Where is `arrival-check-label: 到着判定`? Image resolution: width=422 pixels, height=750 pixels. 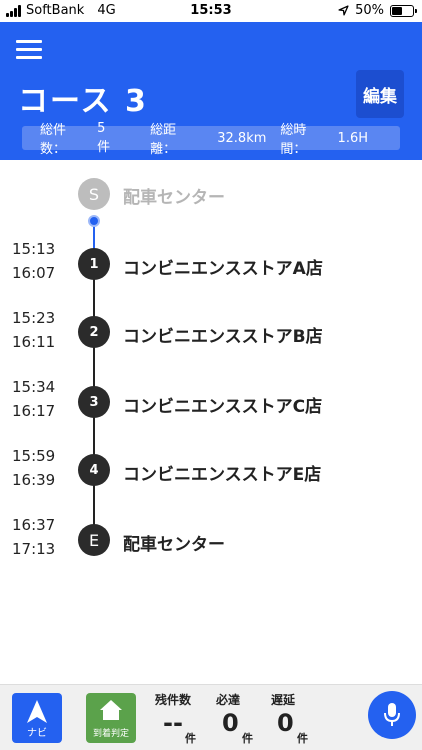 arrival-check-label: 到着判定 is located at coordinates (110, 734).